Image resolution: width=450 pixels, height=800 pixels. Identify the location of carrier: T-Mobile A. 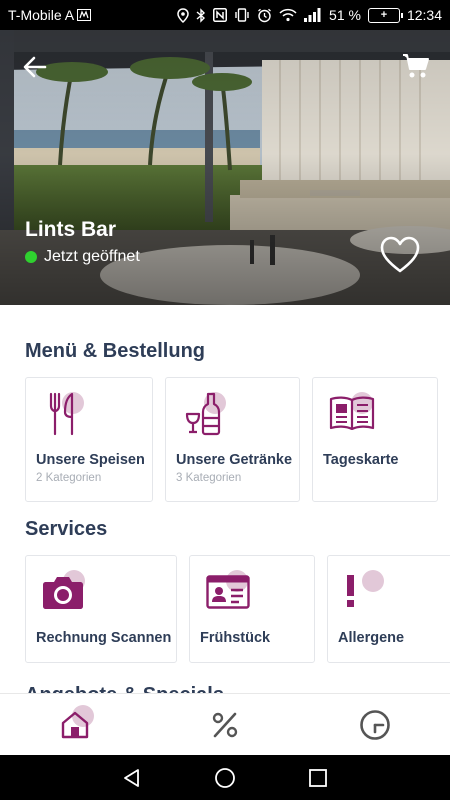
(50, 15).